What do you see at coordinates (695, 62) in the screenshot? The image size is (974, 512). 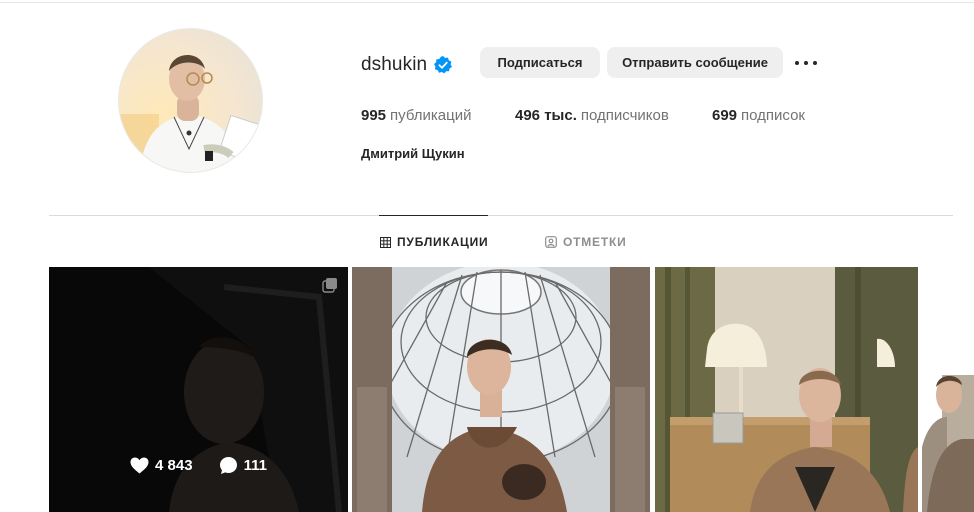 I see `send-message-button: Отправить сообщение` at bounding box center [695, 62].